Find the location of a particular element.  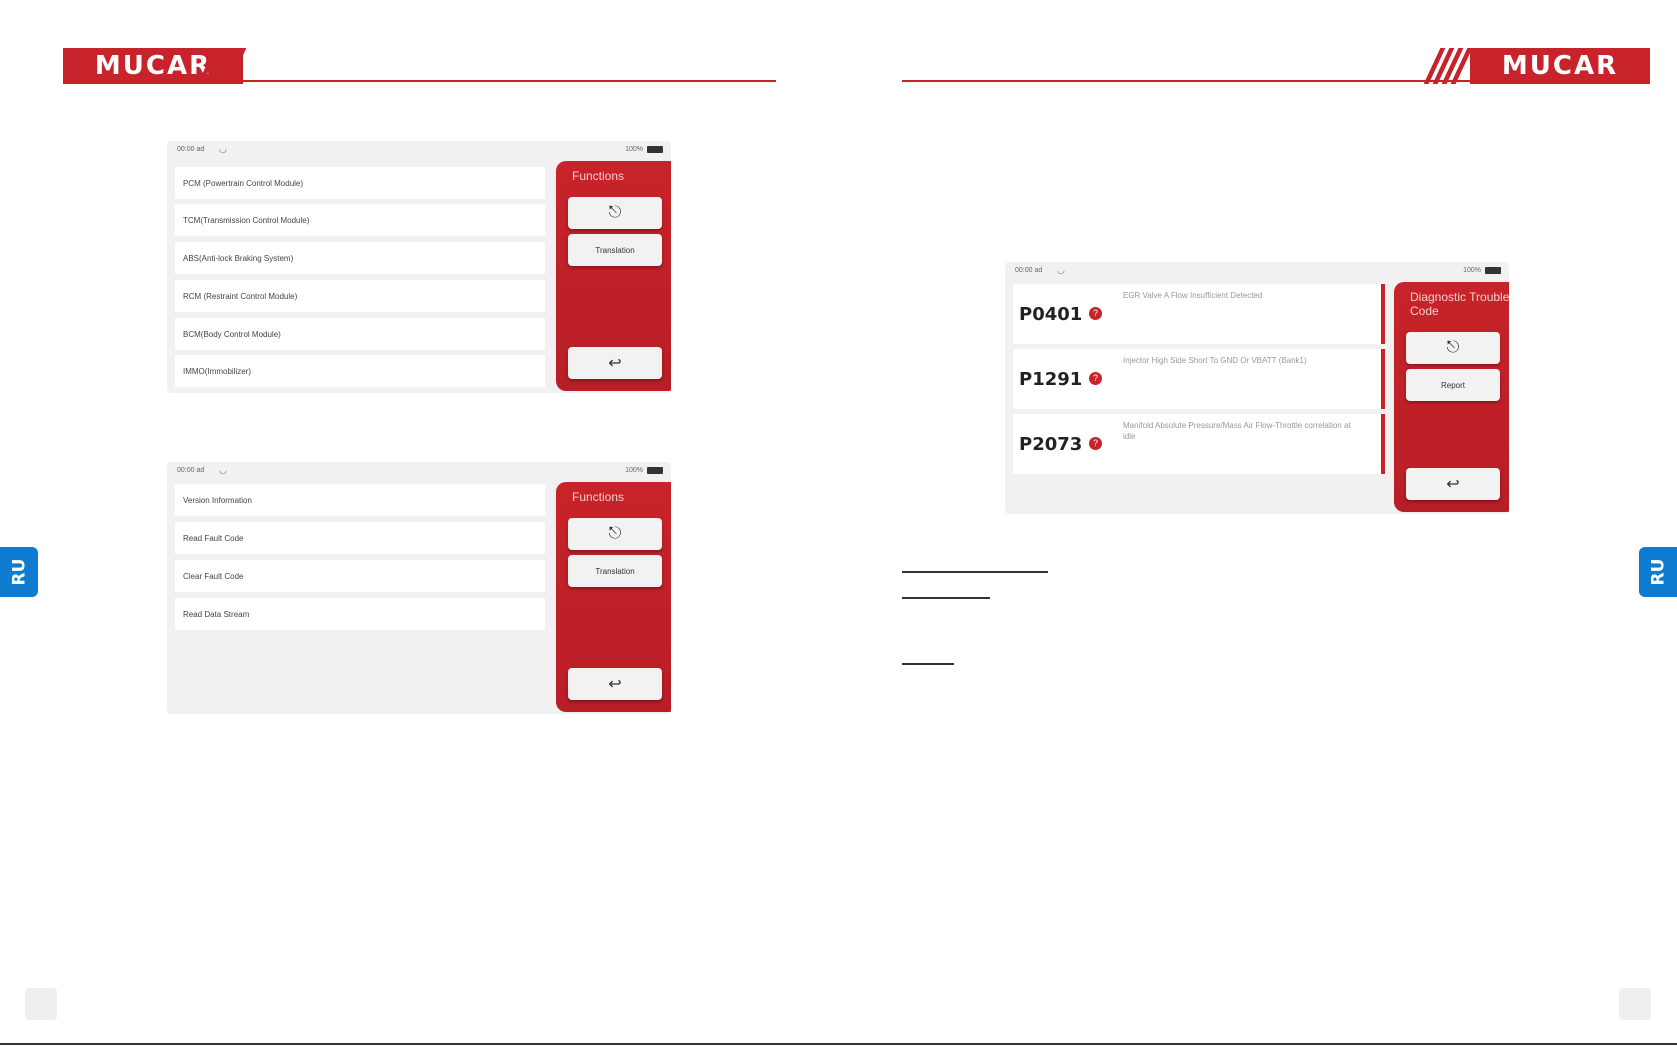

list-item: Version Information is located at coordinates (360, 500).